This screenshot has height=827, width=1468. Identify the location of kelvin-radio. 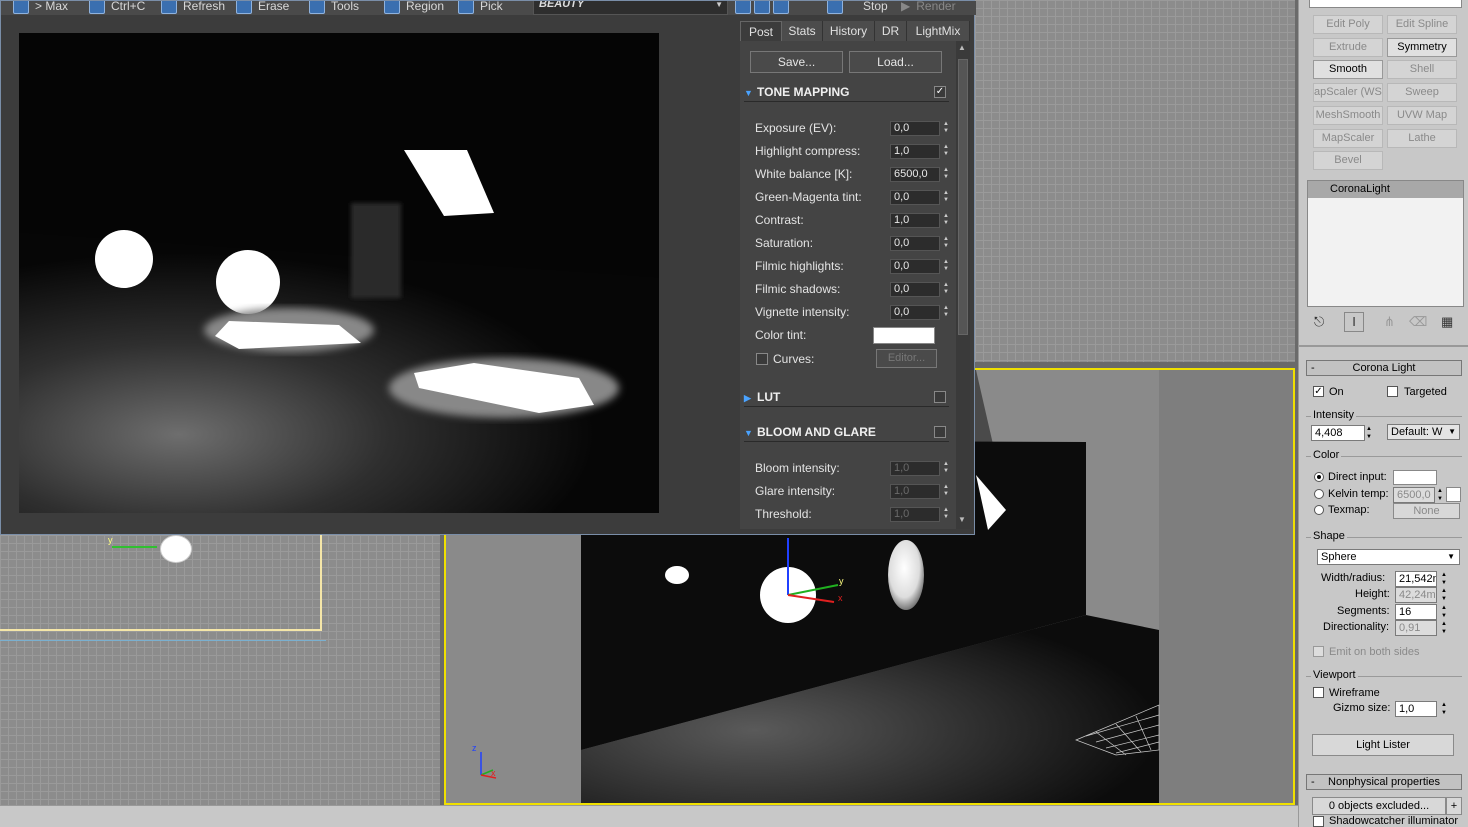
(1319, 494).